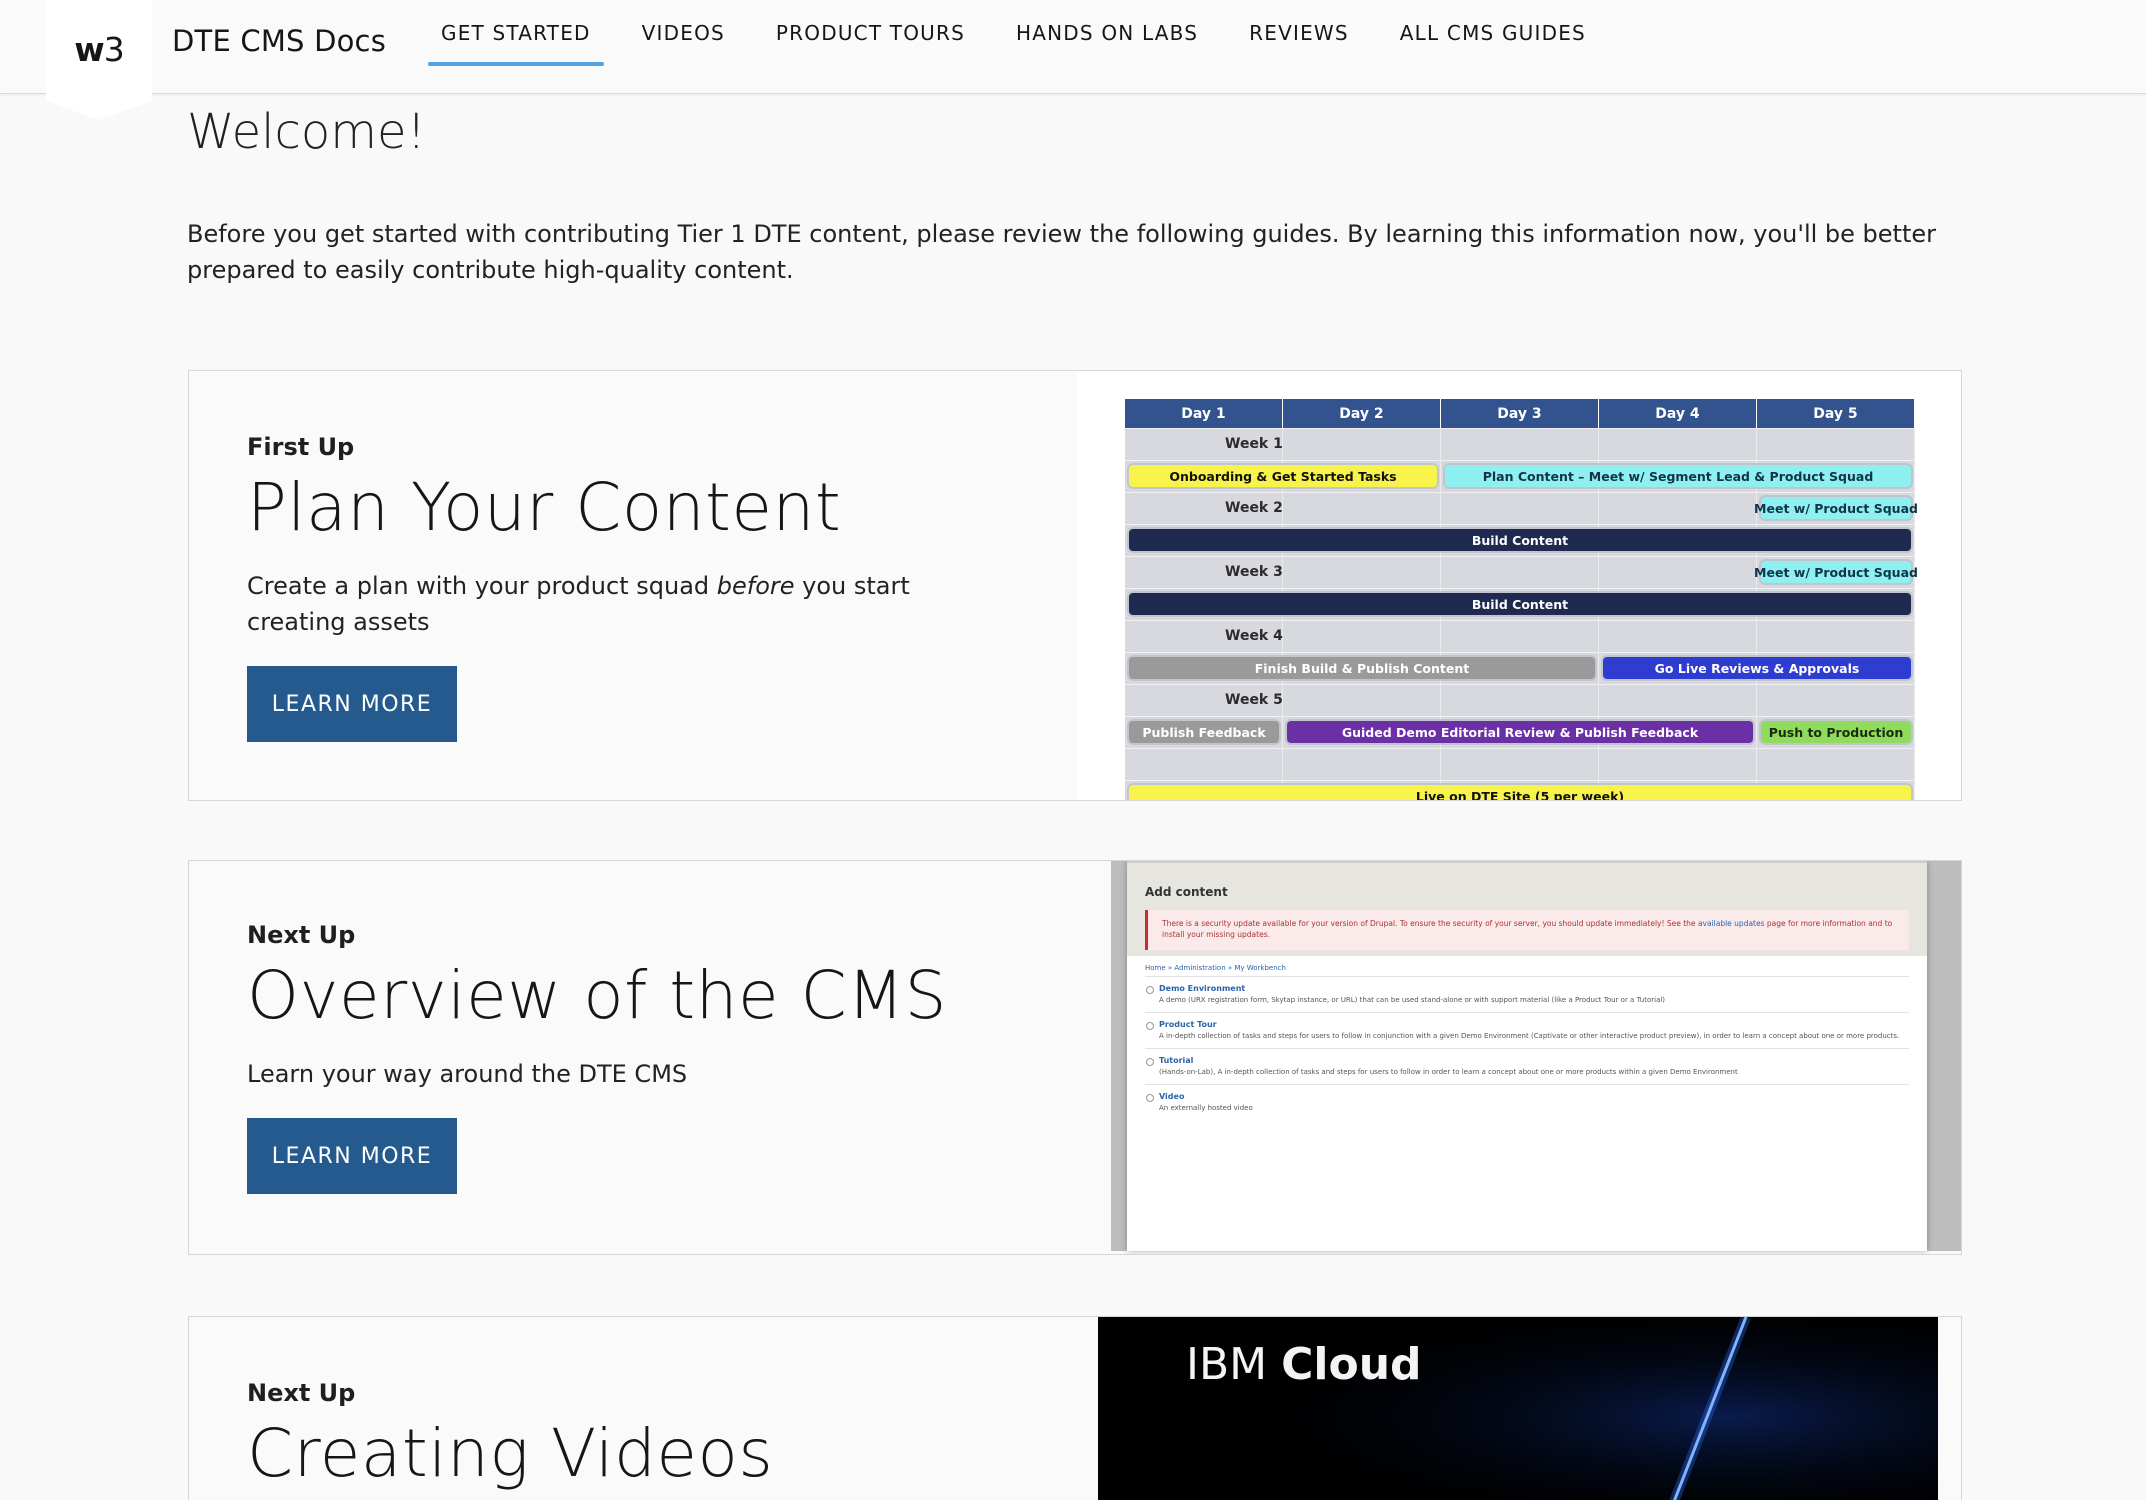 This screenshot has width=2146, height=1500. What do you see at coordinates (755, 586) in the screenshot?
I see `desc-emphasis: before` at bounding box center [755, 586].